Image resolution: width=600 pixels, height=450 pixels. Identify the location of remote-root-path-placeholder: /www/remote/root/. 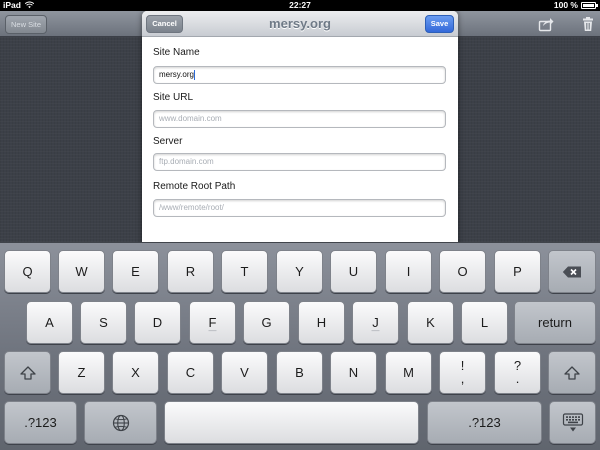
(191, 207).